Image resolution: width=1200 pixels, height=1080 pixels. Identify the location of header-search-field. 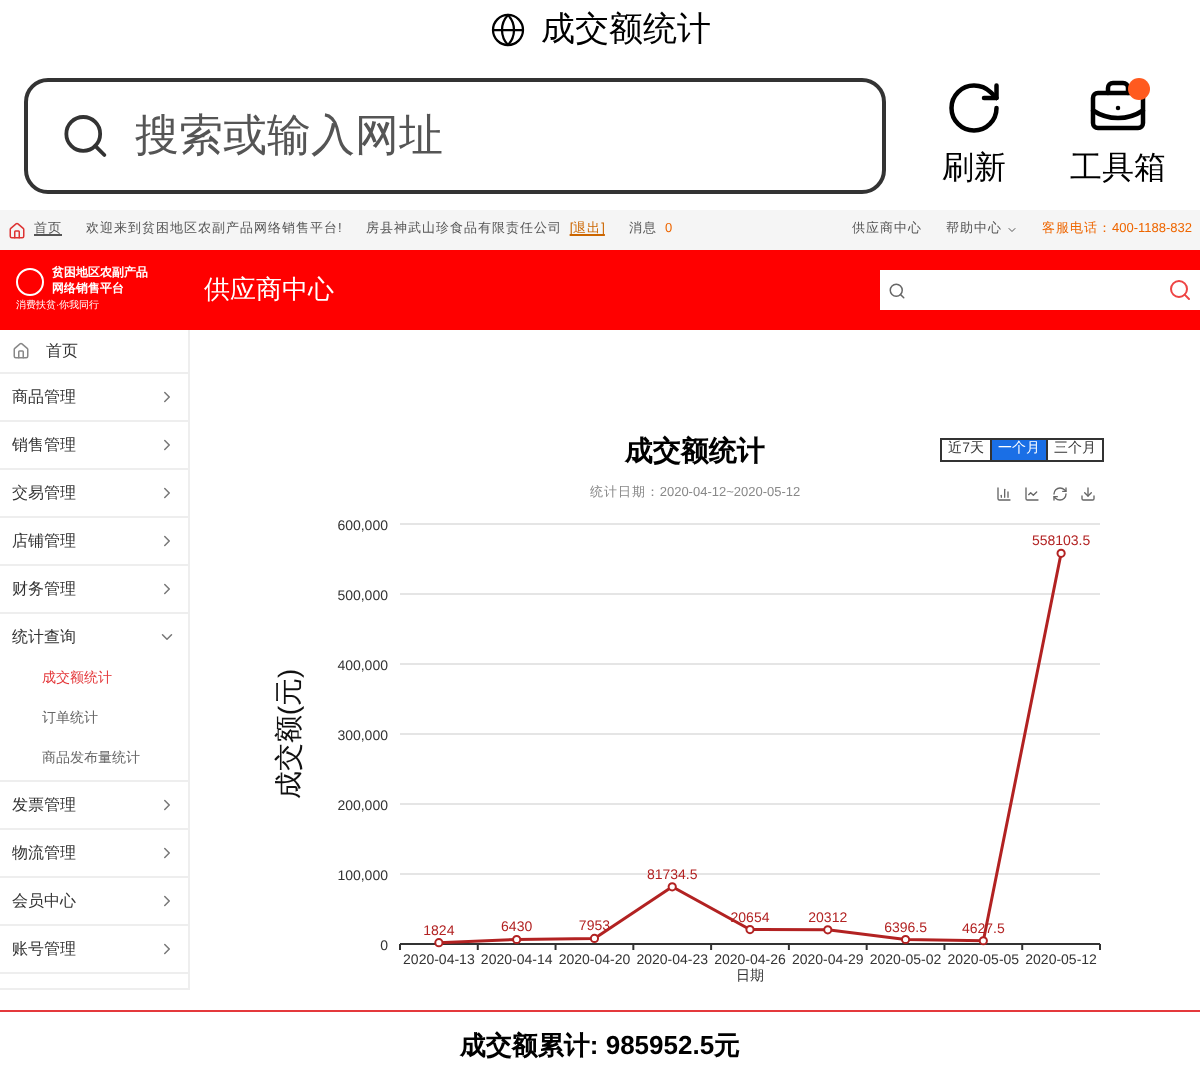
(1040, 290).